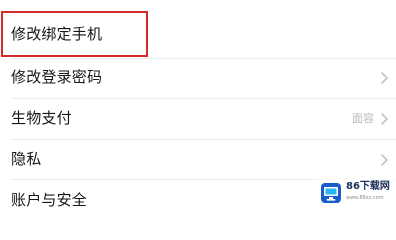 Image resolution: width=396 pixels, height=240 pixels. I want to click on highlight-box, so click(74, 34).